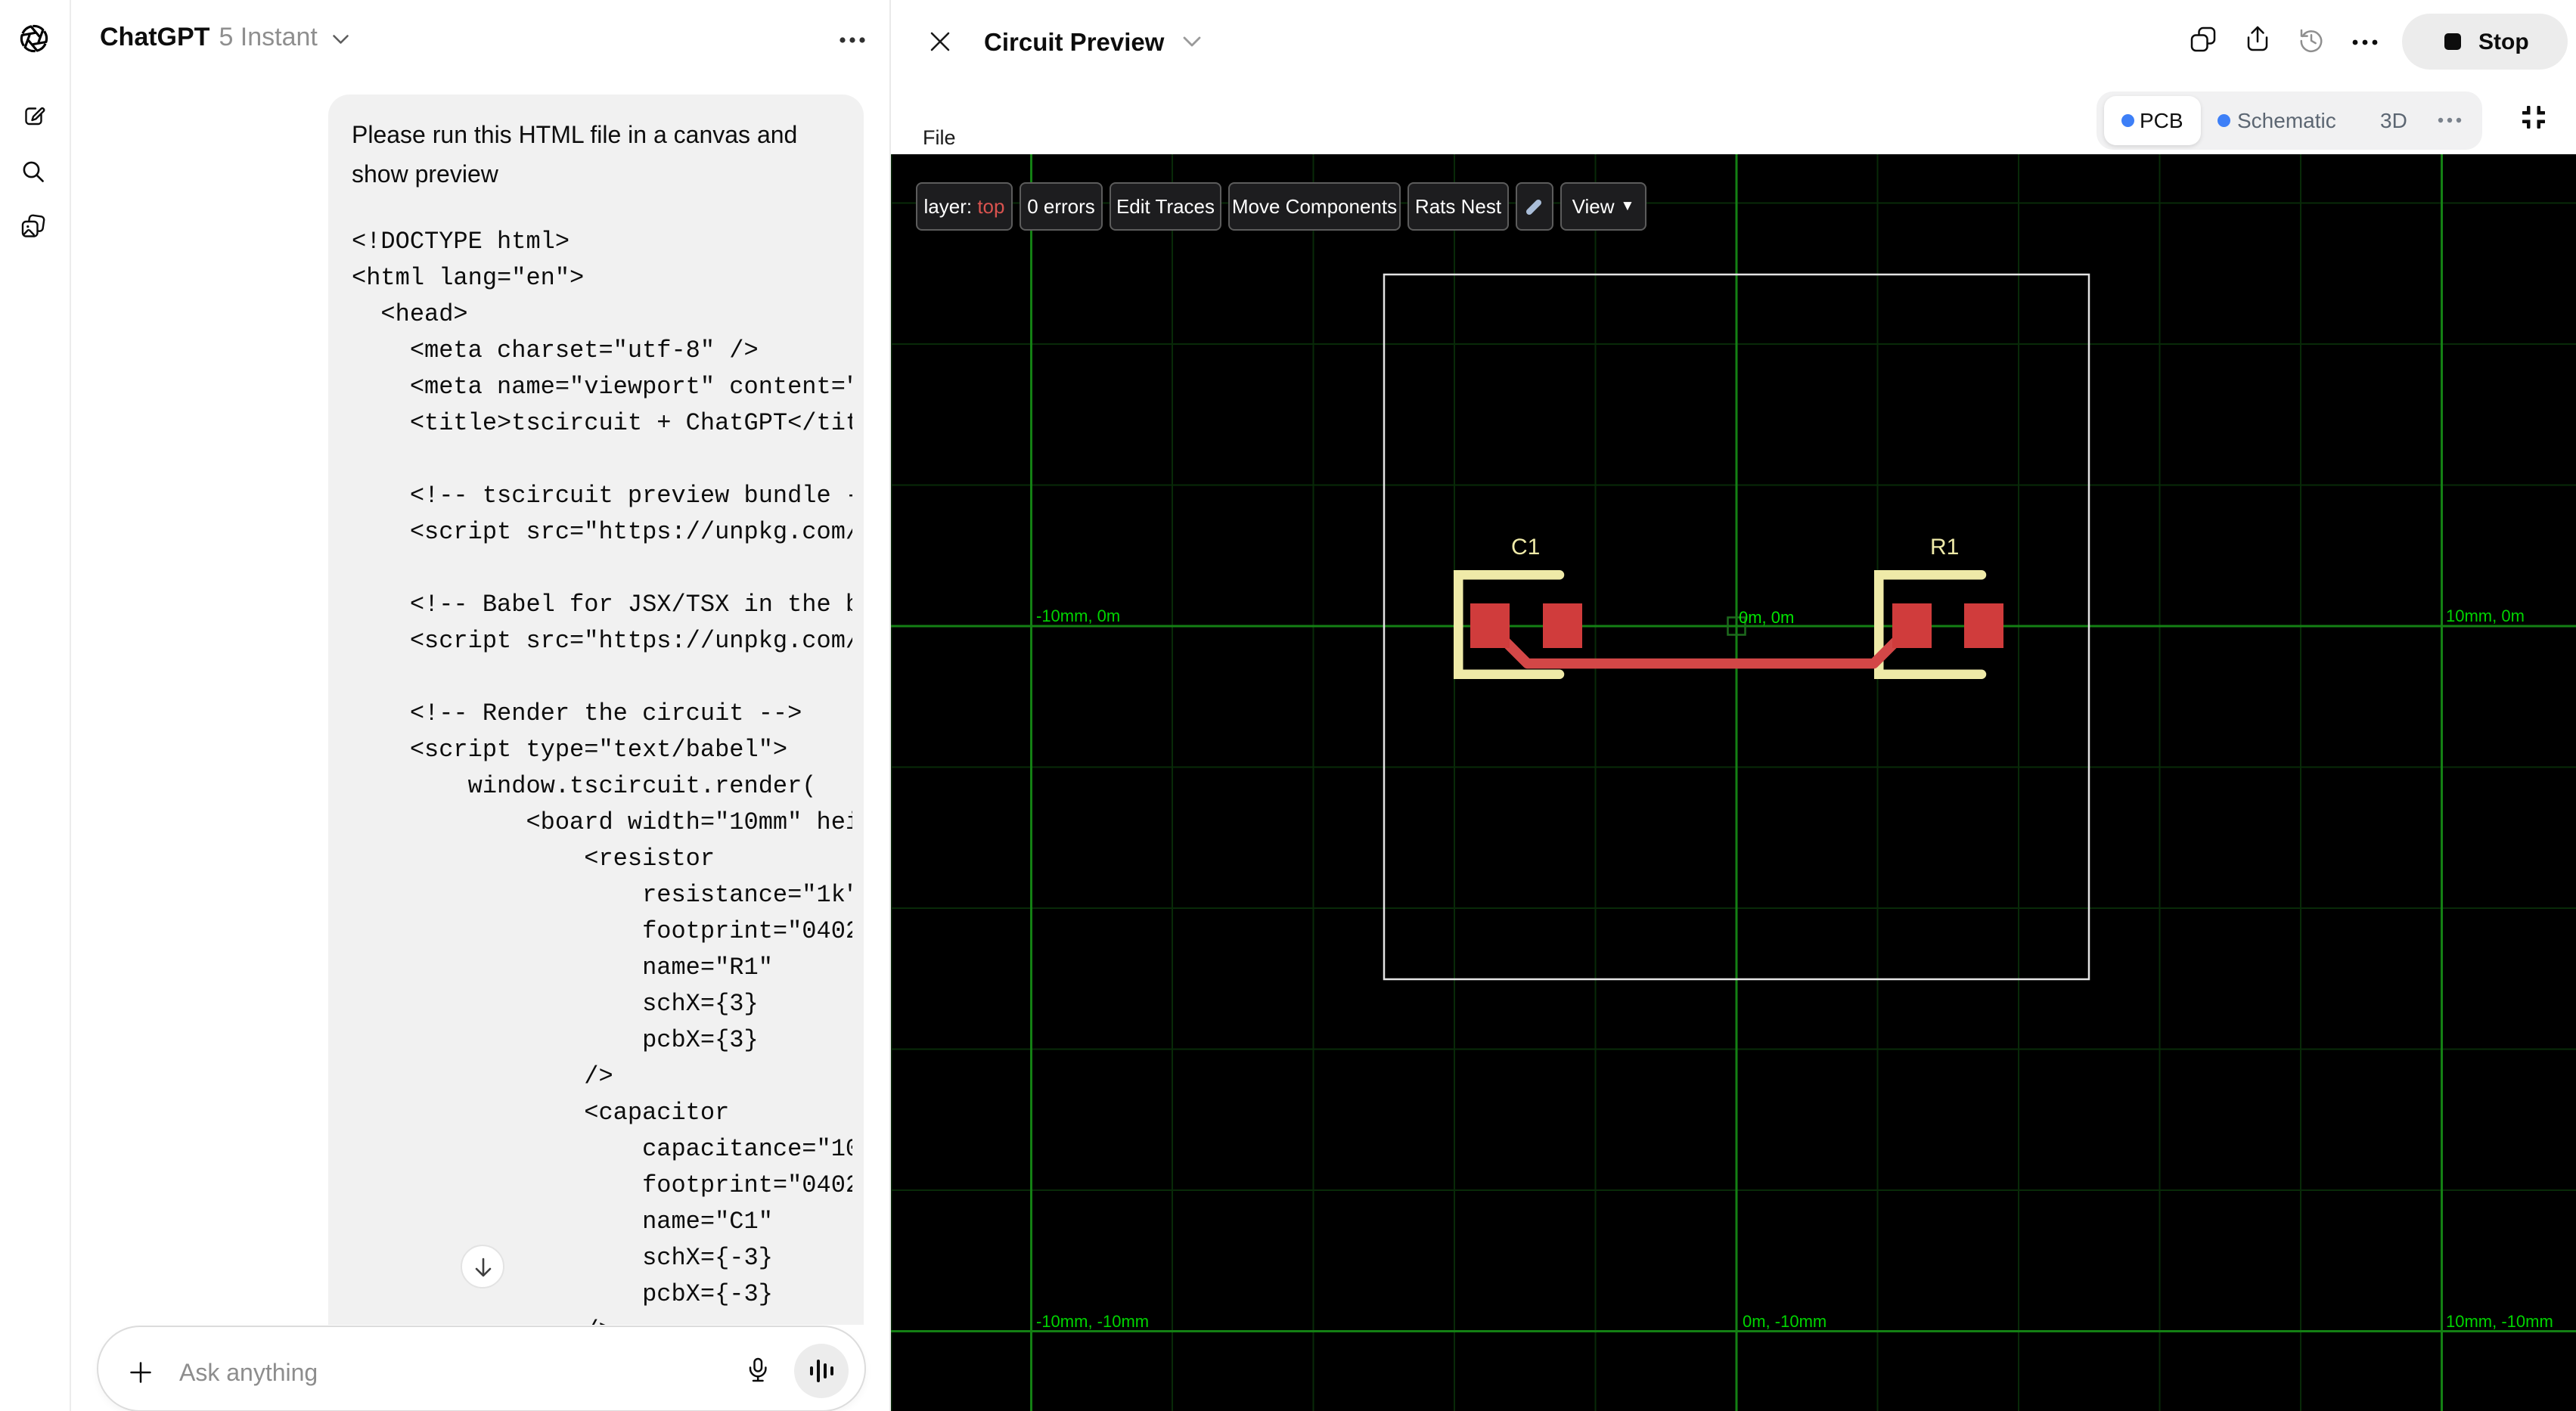  What do you see at coordinates (1092, 1321) in the screenshot?
I see `svg-text: -10mm, -10mm` at bounding box center [1092, 1321].